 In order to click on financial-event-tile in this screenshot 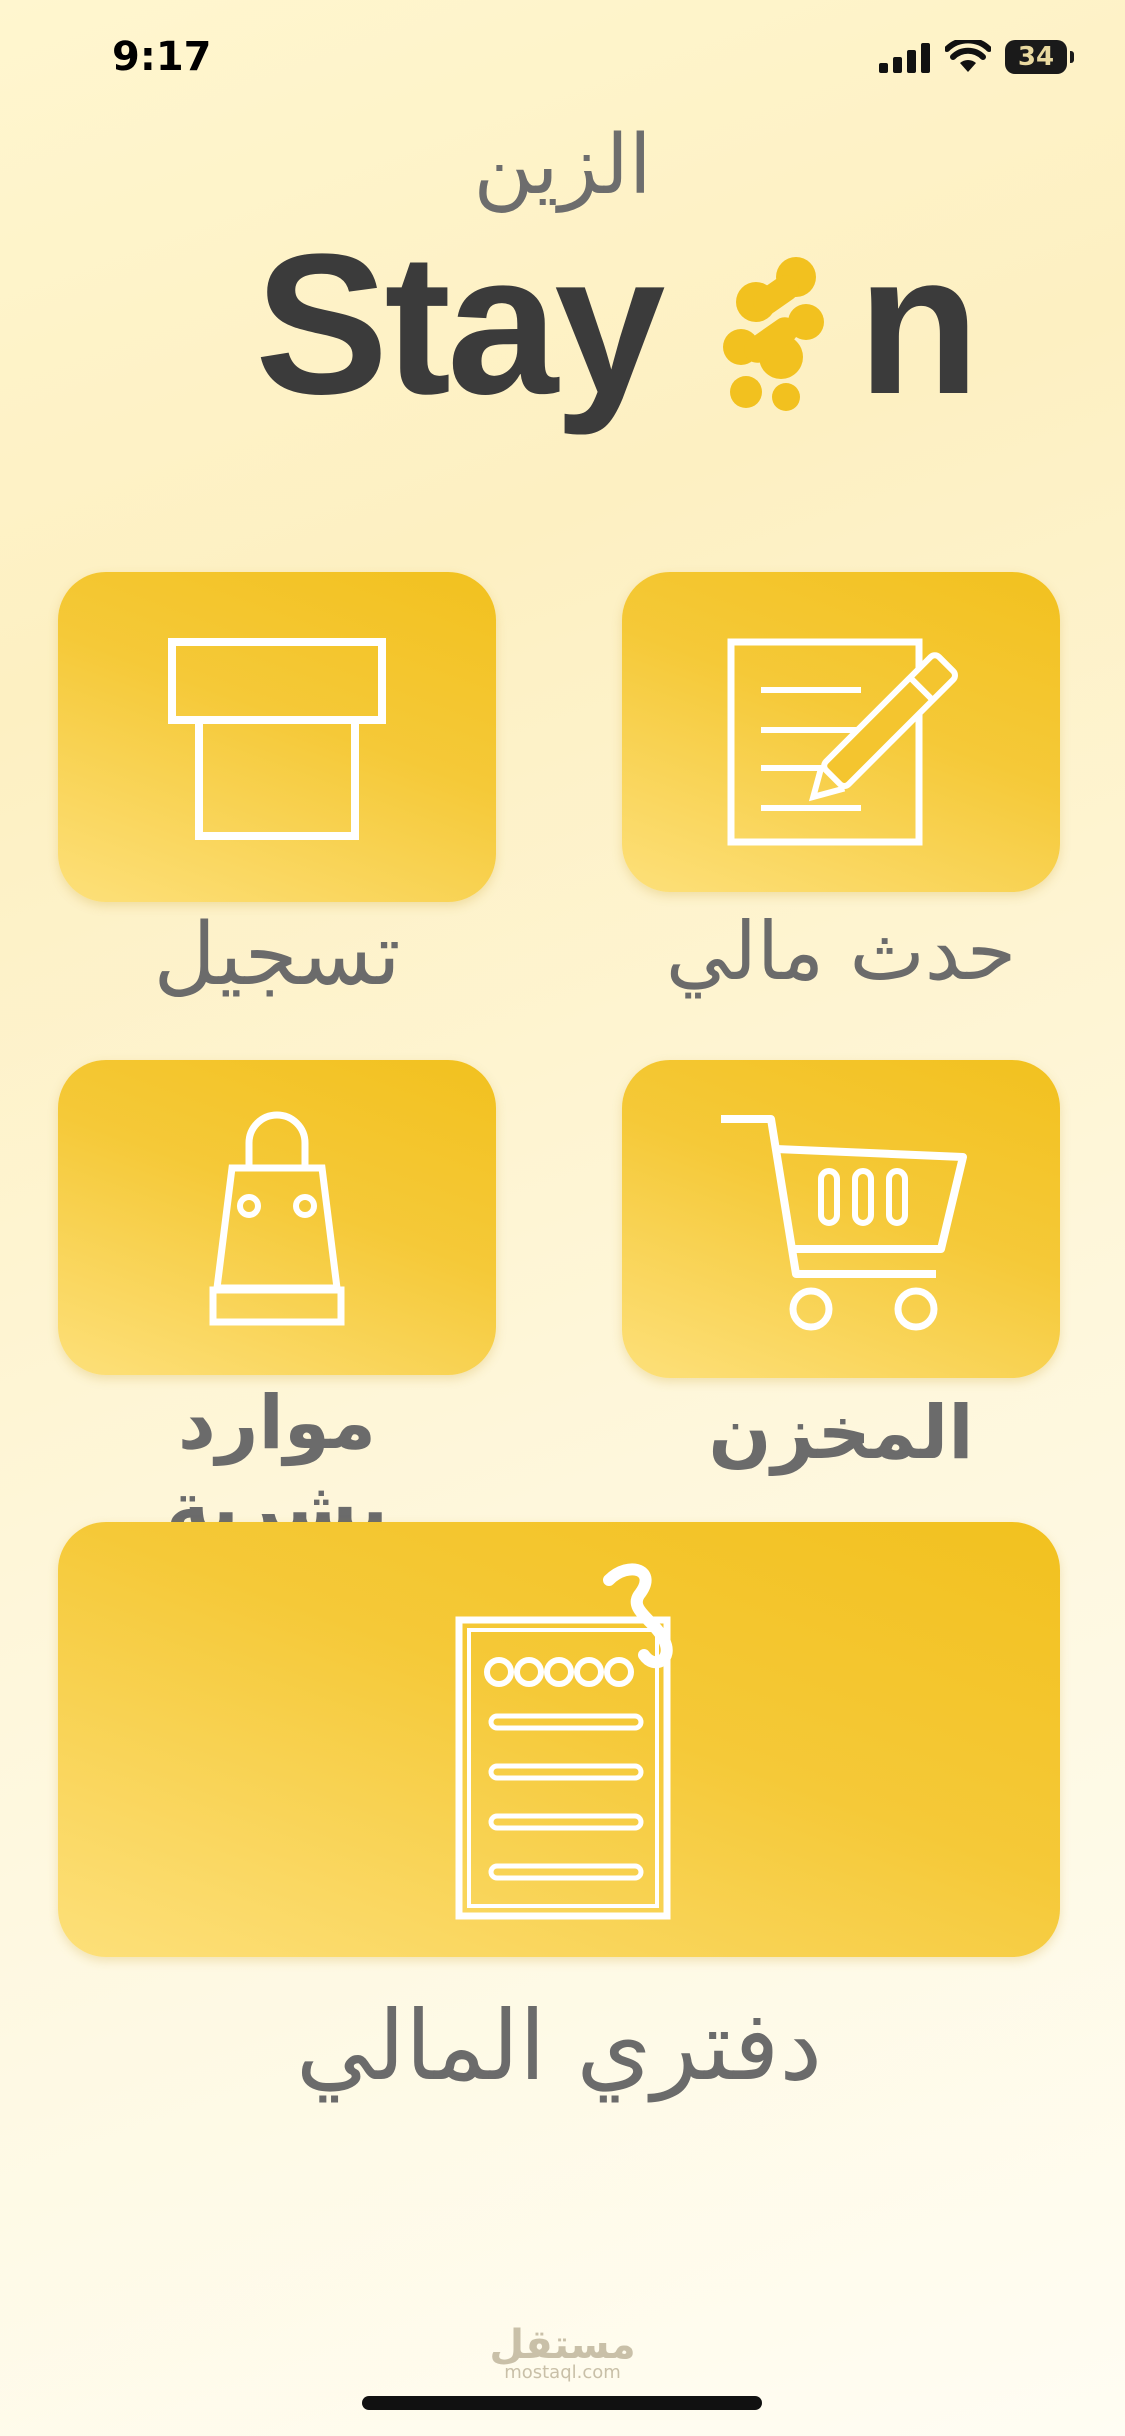, I will do `click(841, 732)`.